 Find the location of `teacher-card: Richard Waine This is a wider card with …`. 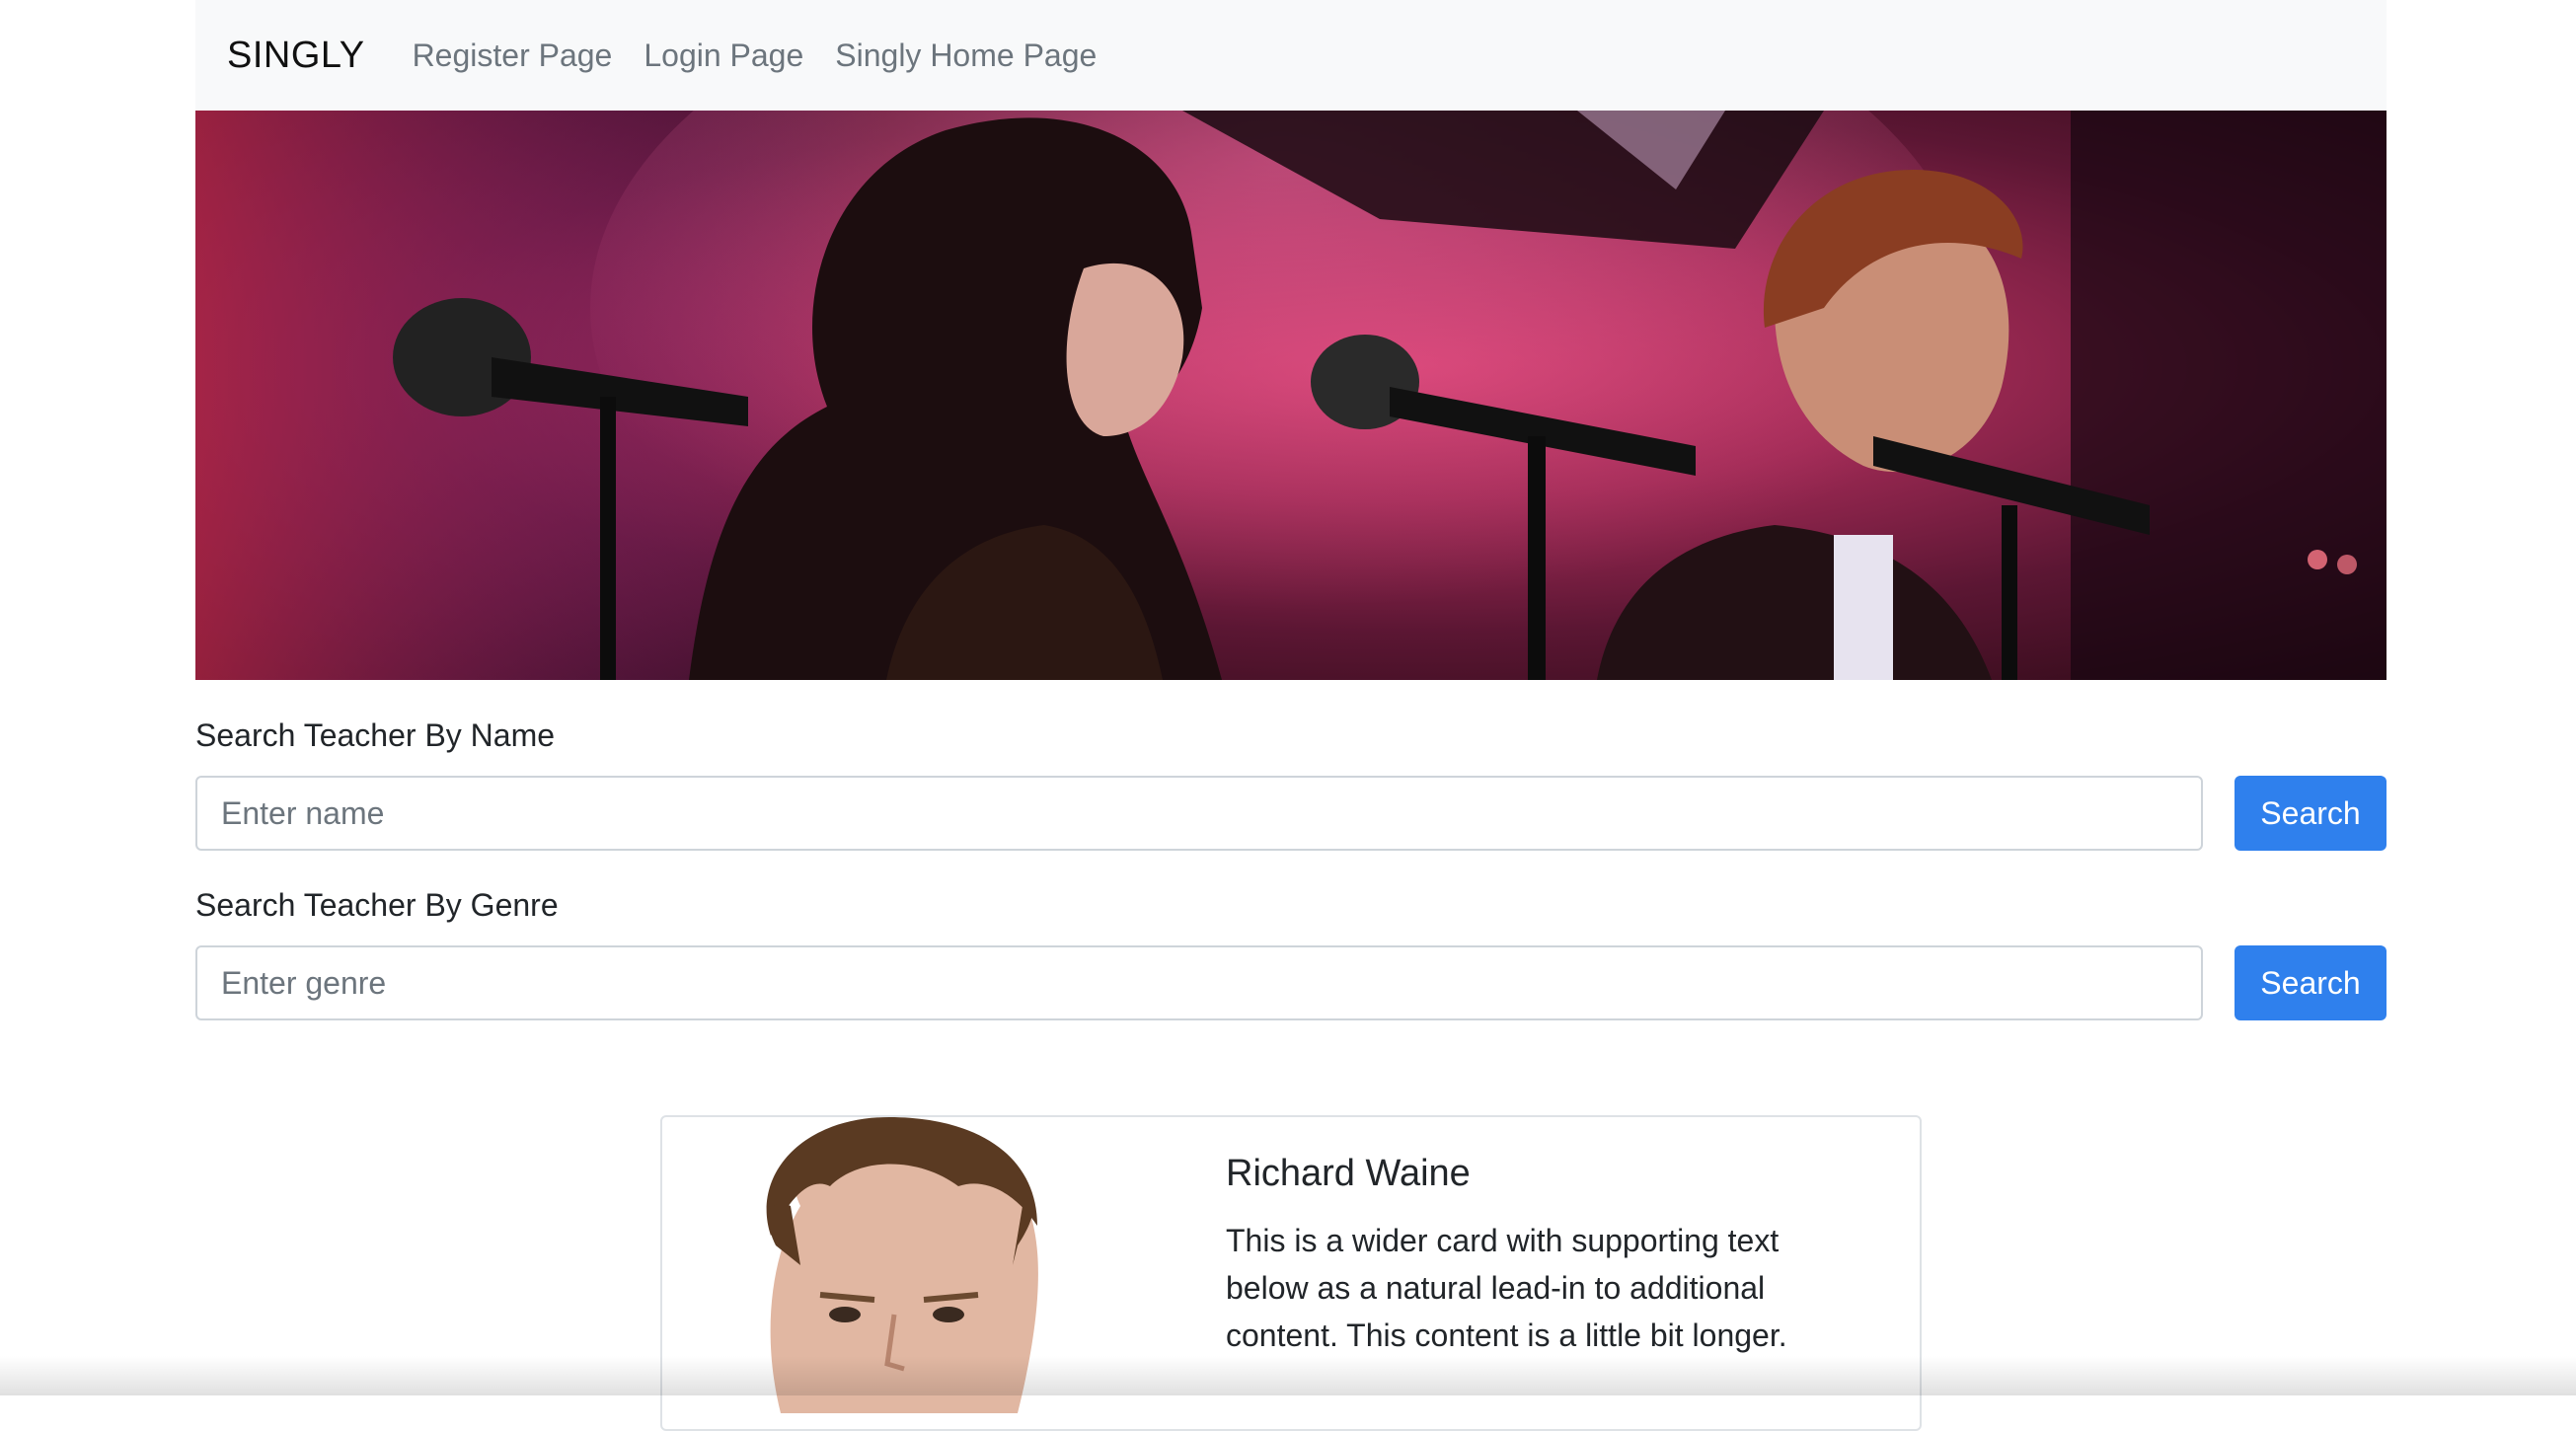

teacher-card: Richard Waine This is a wider card with … is located at coordinates (1291, 1273).